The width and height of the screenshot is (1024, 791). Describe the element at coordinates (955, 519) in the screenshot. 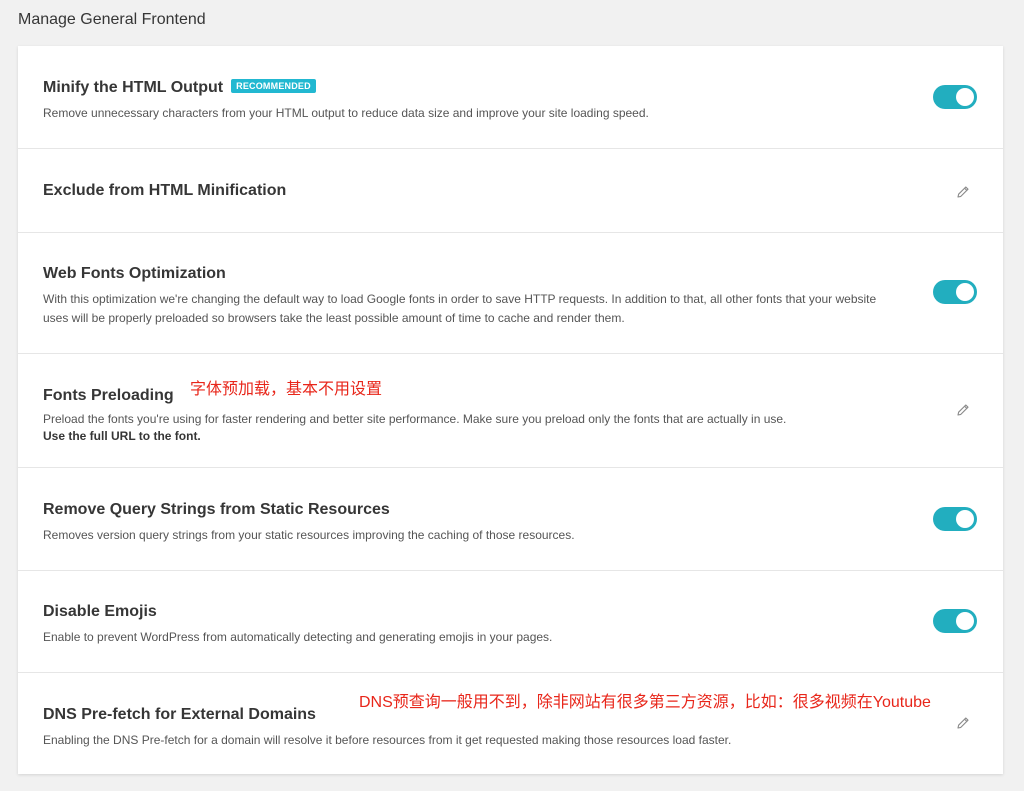

I see `remove-query-strings-toggle` at that location.